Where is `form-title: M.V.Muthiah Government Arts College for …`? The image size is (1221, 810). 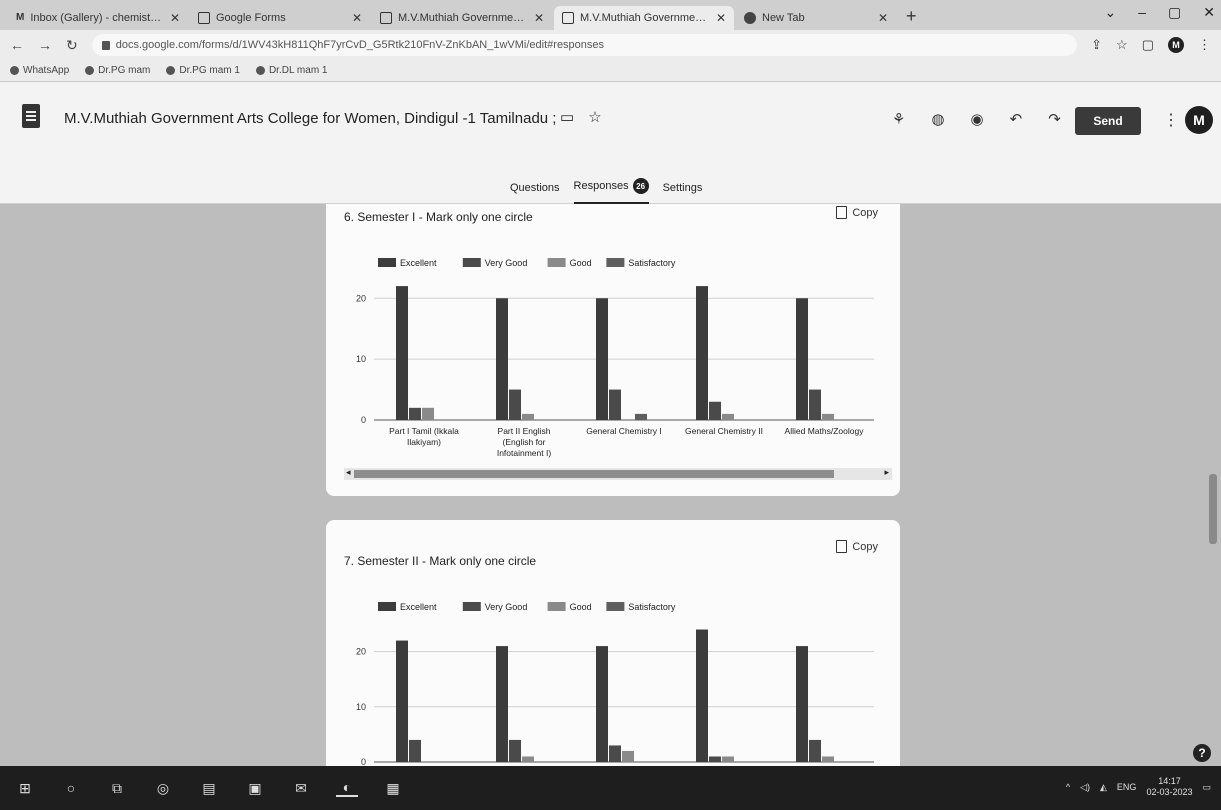
form-title: M.V.Muthiah Government Arts College for … is located at coordinates (310, 118).